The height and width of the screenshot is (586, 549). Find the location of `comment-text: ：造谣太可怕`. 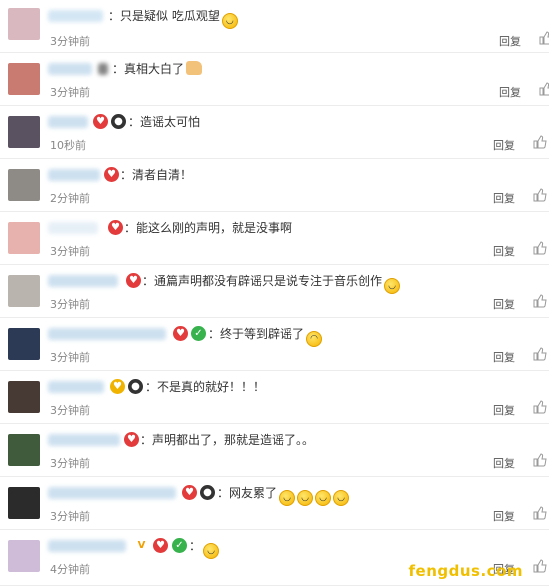

comment-text: ：造谣太可怕 is located at coordinates (164, 122).